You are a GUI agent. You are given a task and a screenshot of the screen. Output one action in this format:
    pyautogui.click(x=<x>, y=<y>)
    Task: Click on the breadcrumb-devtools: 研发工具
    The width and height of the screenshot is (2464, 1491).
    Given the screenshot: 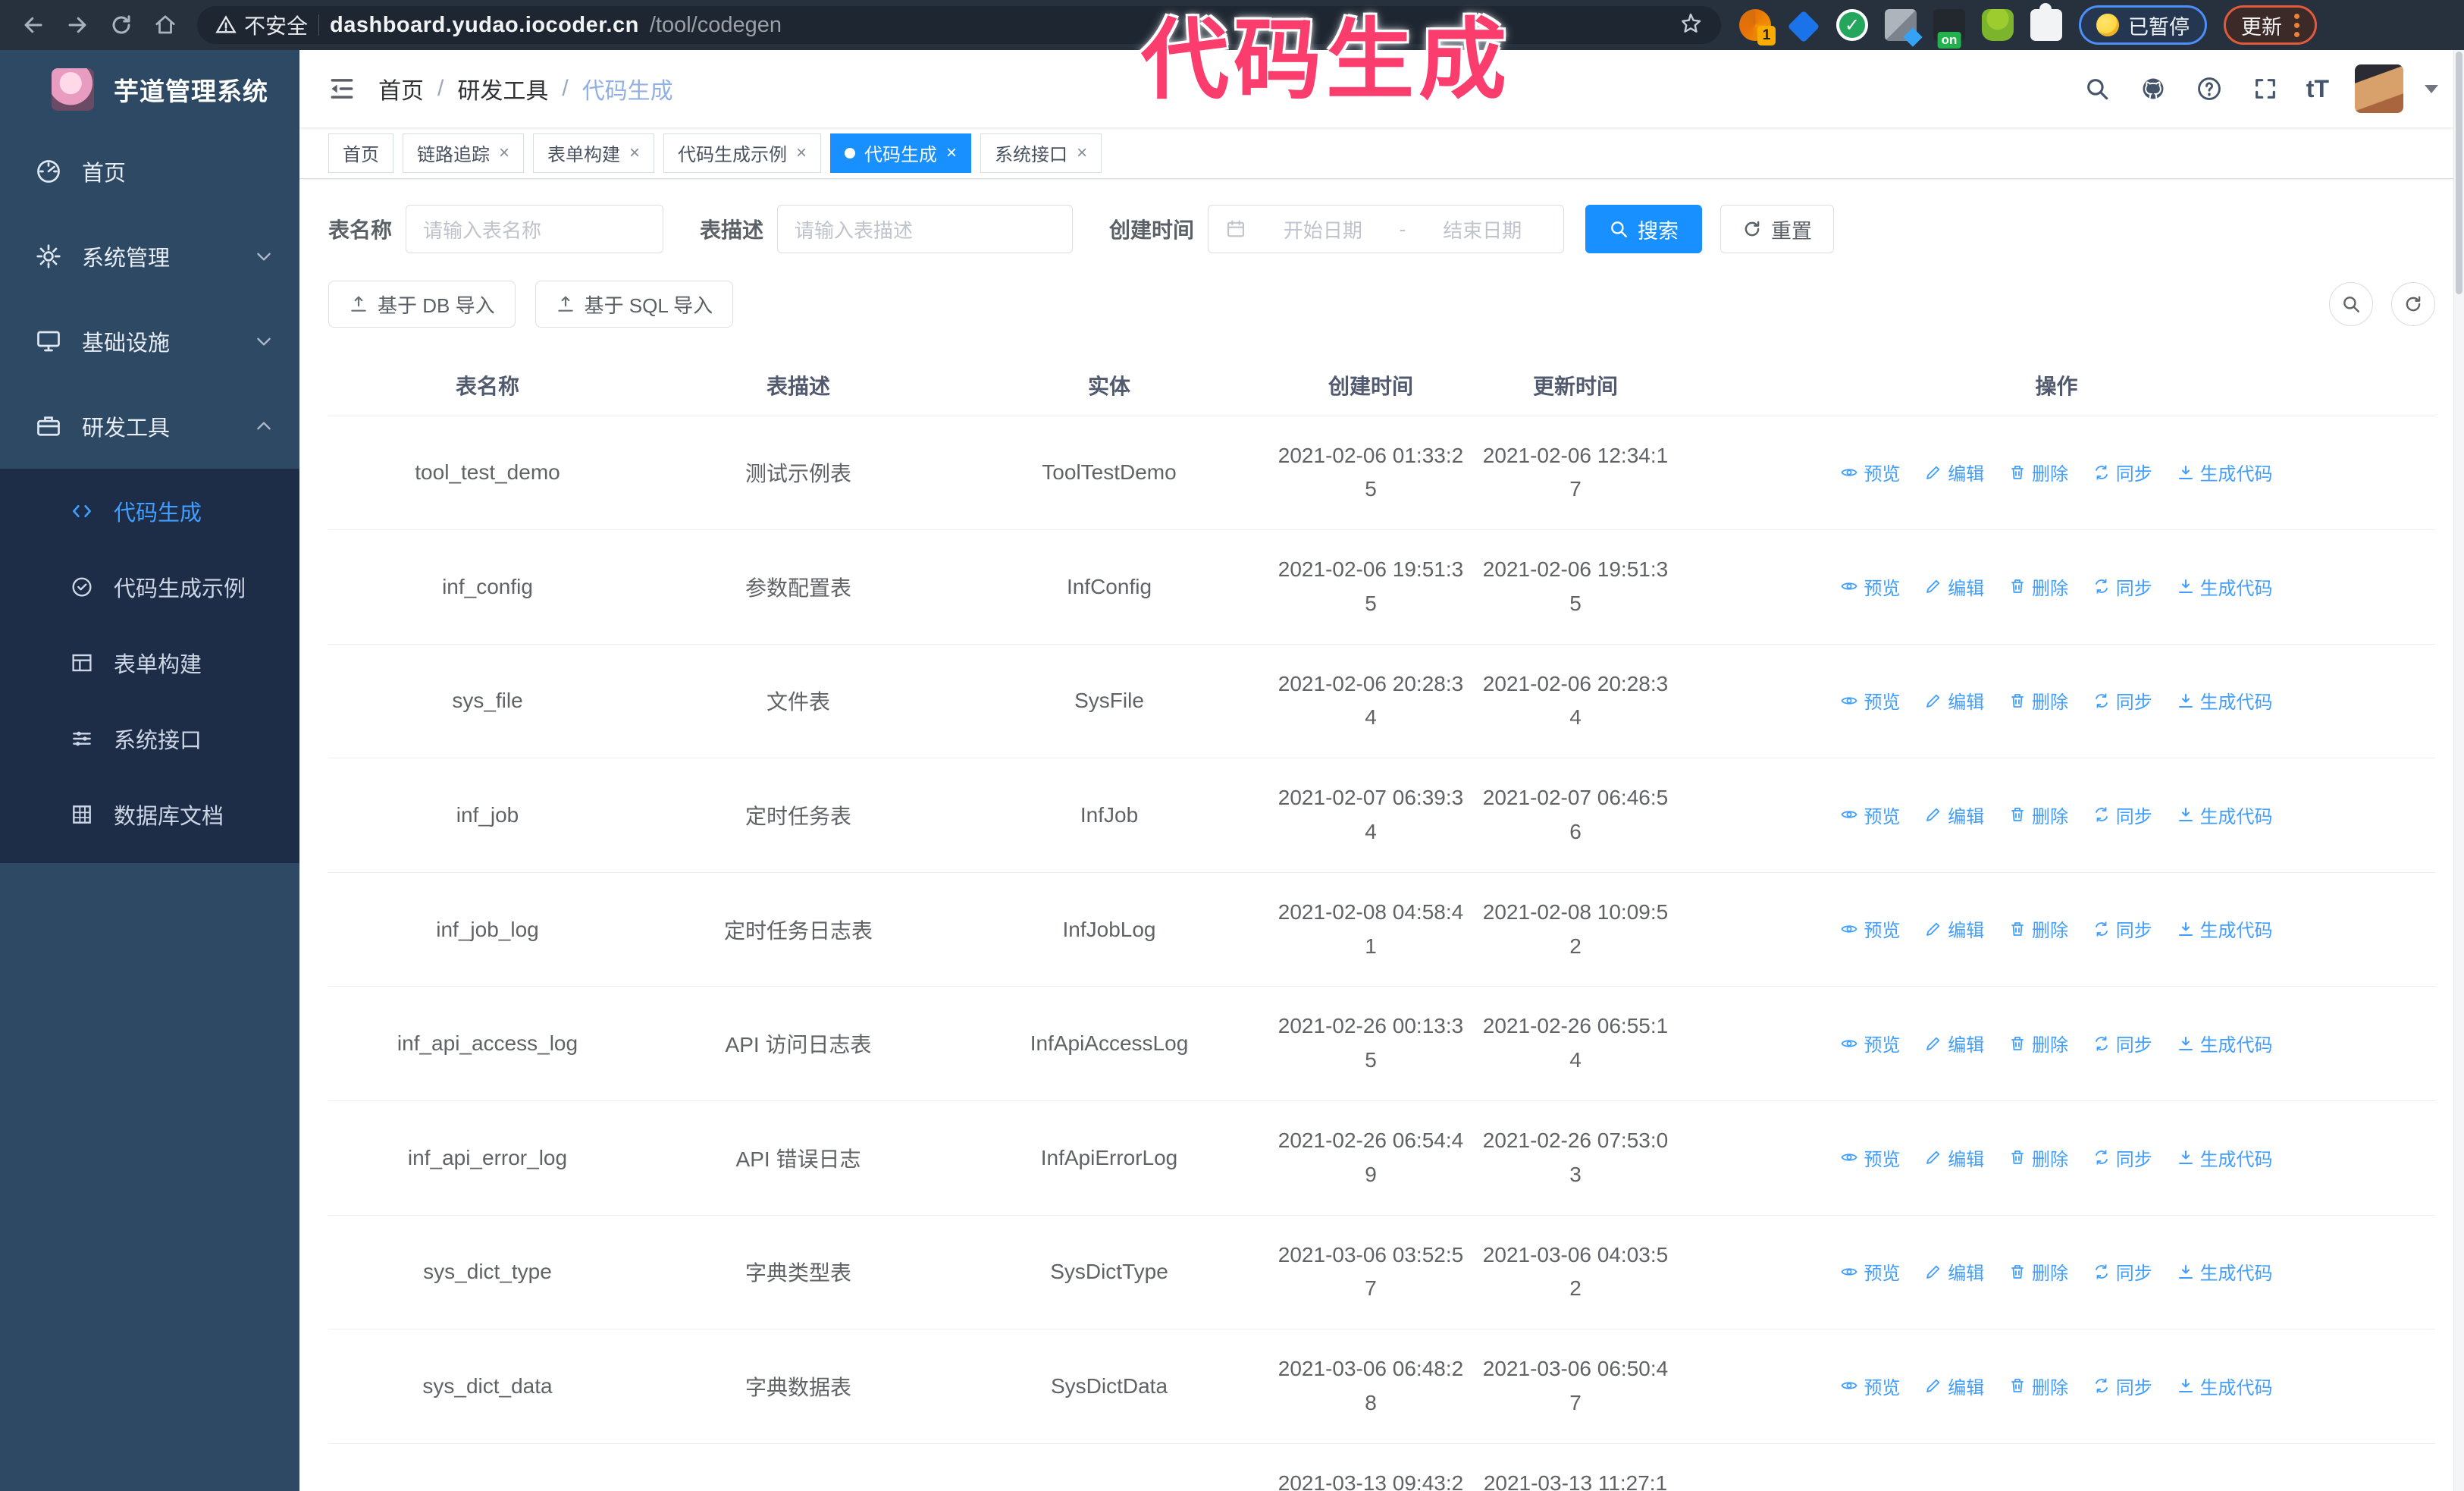 What is the action you would take?
    pyautogui.click(x=503, y=88)
    